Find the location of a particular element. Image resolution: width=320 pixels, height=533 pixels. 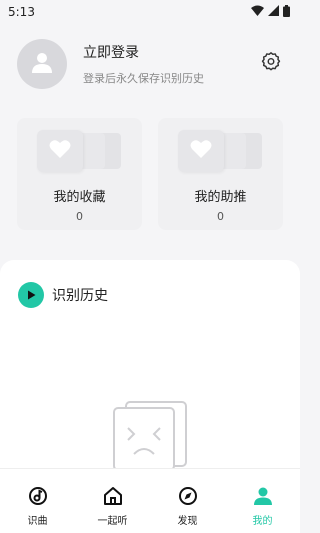

signal-icon is located at coordinates (273, 12).